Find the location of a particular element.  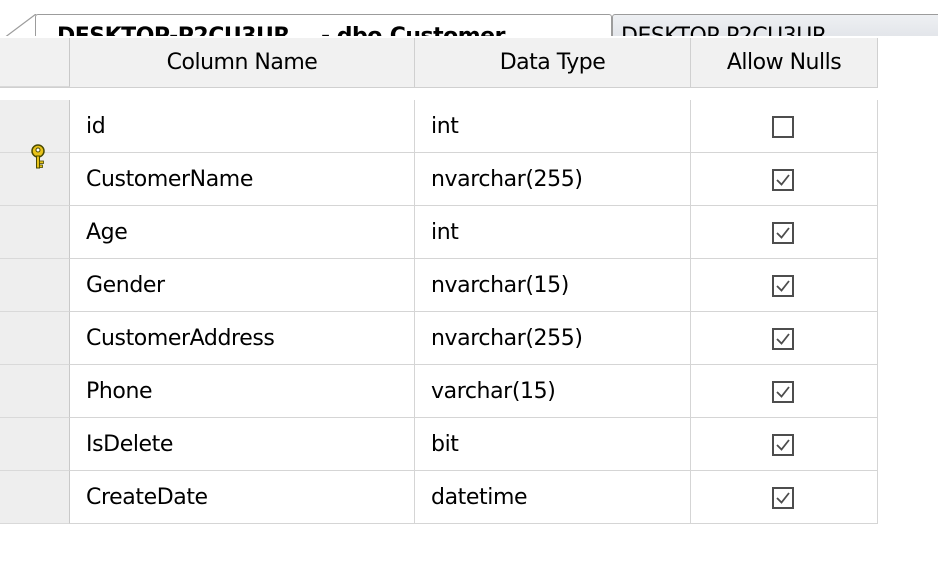

column-name-cell: Phone is located at coordinates (242, 391).